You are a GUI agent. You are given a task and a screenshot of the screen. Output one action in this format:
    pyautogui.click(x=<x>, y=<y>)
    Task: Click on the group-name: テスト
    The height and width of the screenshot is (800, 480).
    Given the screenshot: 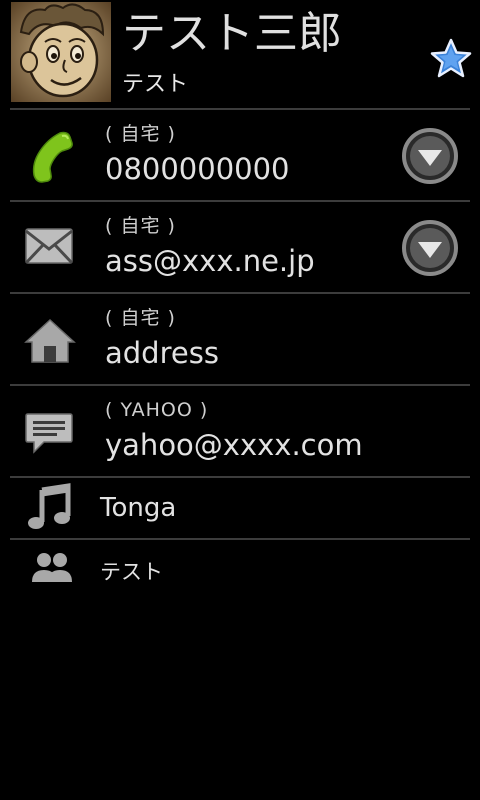 What is the action you would take?
    pyautogui.click(x=131, y=572)
    